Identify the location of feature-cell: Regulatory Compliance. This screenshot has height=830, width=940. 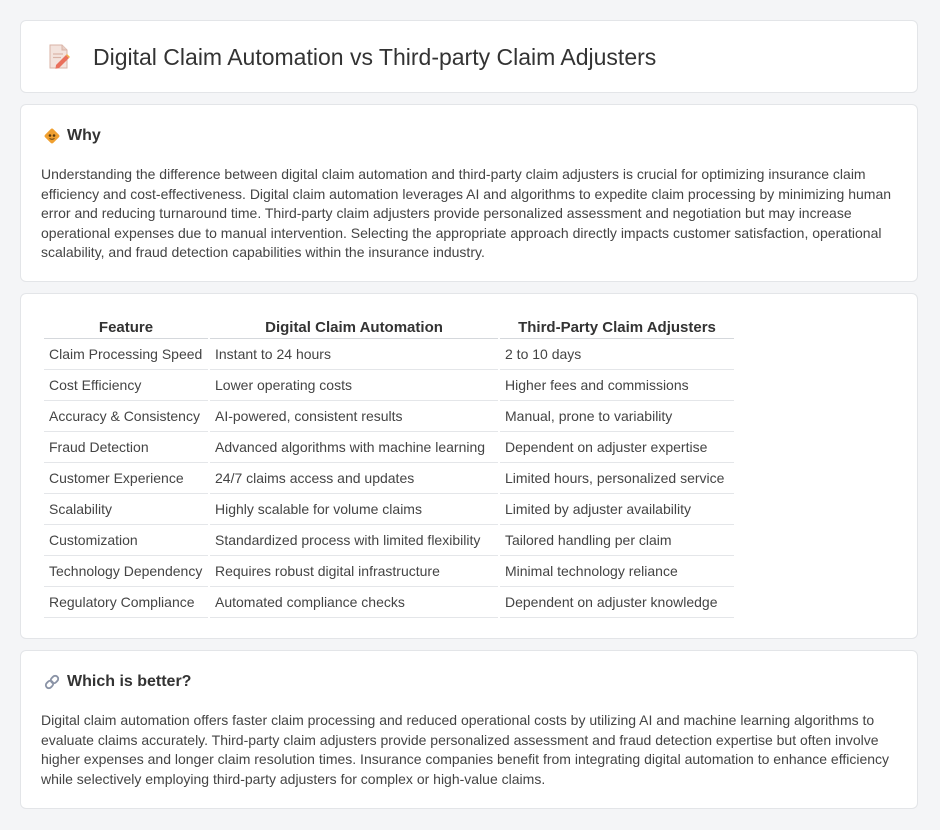
(126, 602).